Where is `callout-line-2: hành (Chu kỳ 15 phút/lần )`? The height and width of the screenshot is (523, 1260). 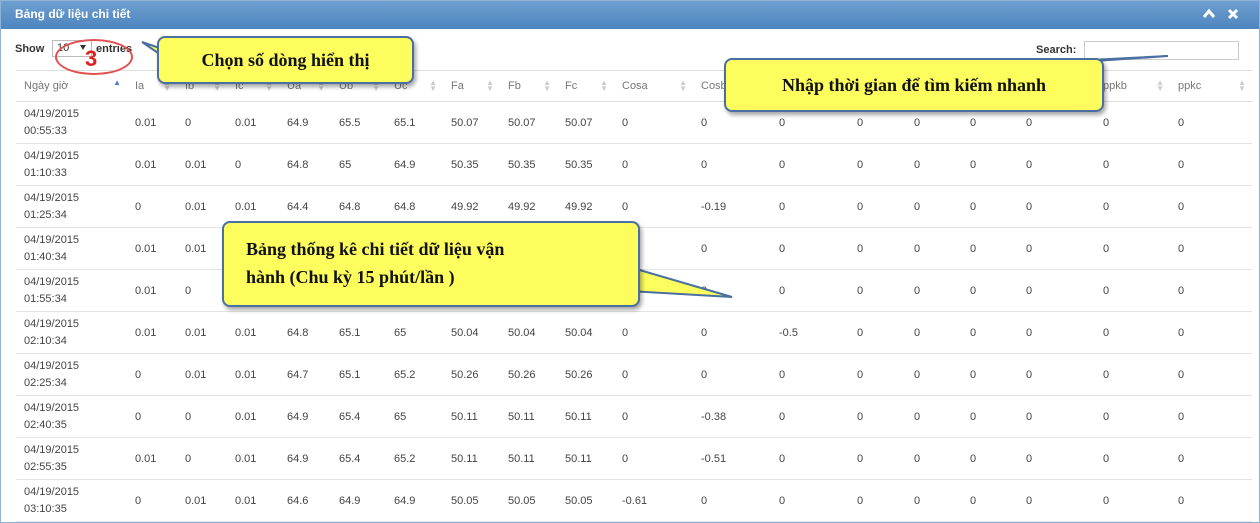 callout-line-2: hành (Chu kỳ 15 phút/lần ) is located at coordinates (350, 277).